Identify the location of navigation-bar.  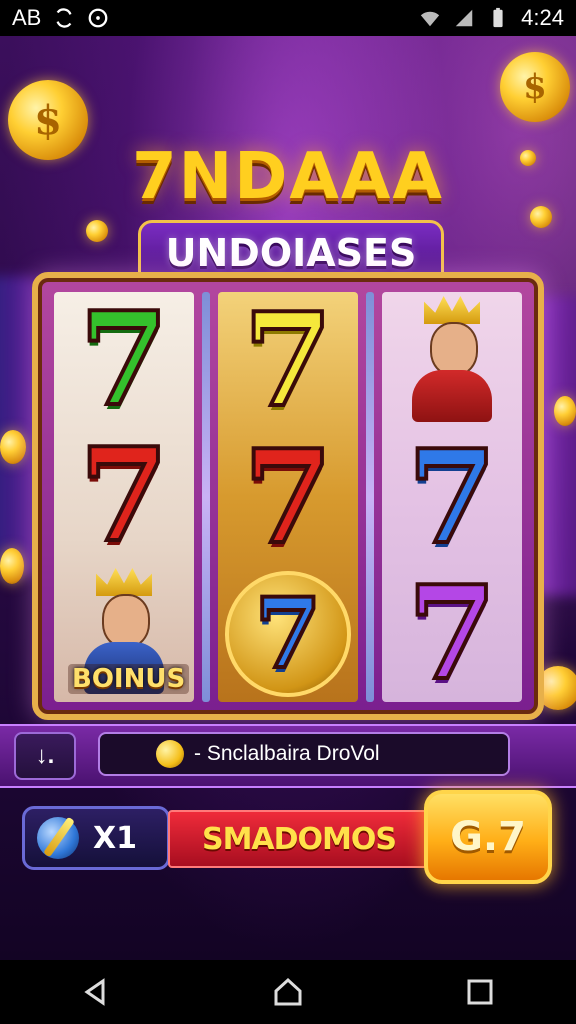
(288, 992).